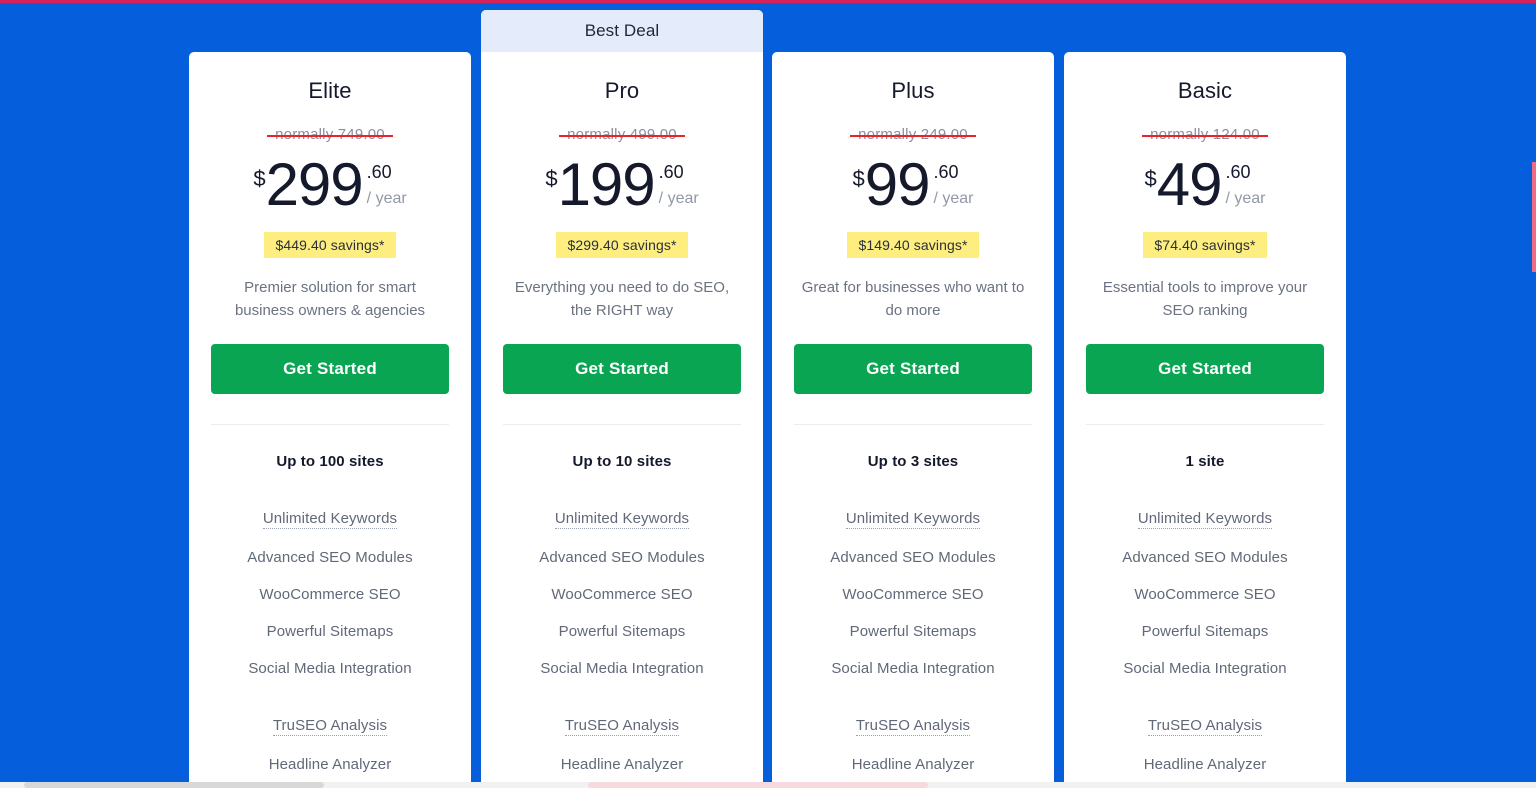  What do you see at coordinates (622, 245) in the screenshot?
I see `savings-badge: $299.40 savings*` at bounding box center [622, 245].